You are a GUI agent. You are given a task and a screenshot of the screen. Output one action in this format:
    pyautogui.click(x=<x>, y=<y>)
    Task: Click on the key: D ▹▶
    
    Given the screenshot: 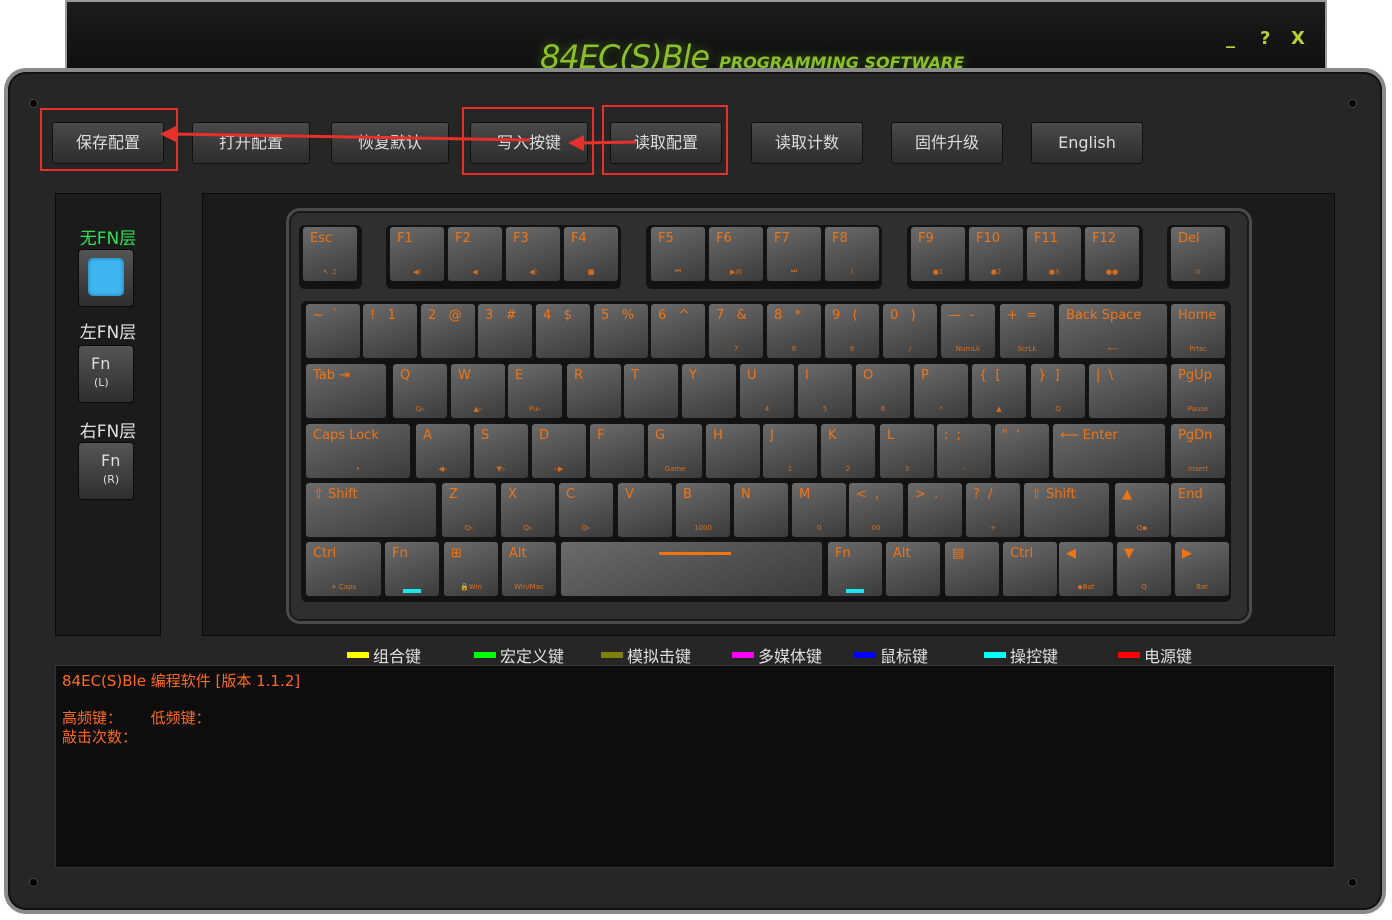 What is the action you would take?
    pyautogui.click(x=559, y=451)
    